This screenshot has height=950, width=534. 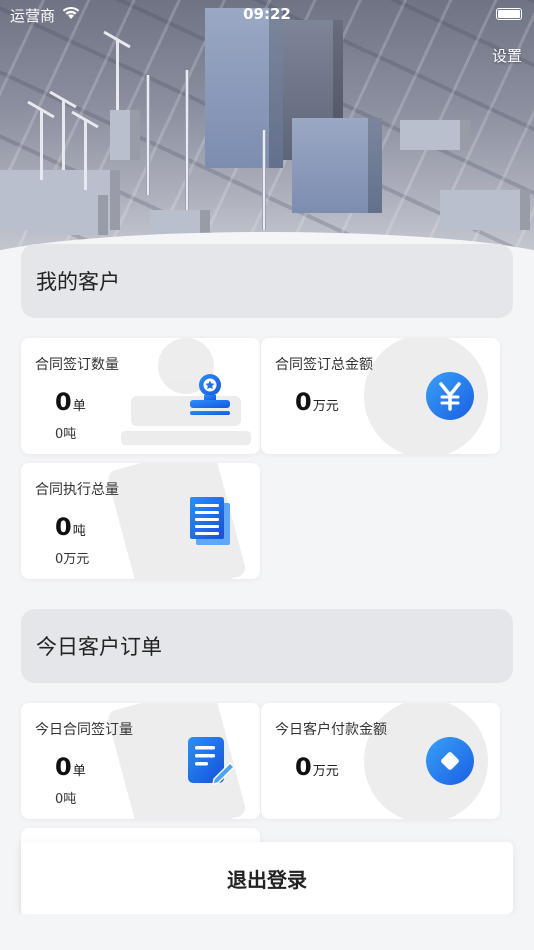 I want to click on section-title: 今日客户订单, so click(x=99, y=647).